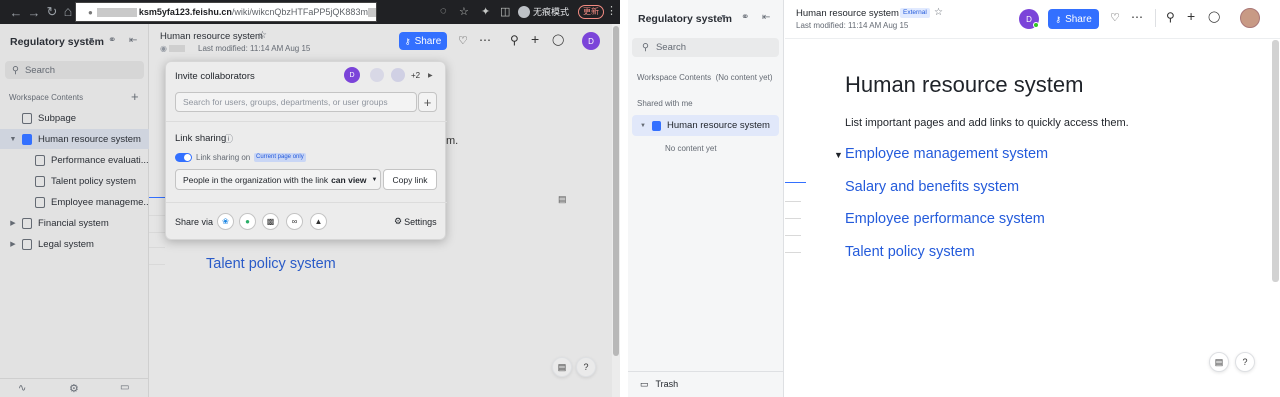  What do you see at coordinates (228, 138) in the screenshot?
I see `help-icon: ⓘ` at bounding box center [228, 138].